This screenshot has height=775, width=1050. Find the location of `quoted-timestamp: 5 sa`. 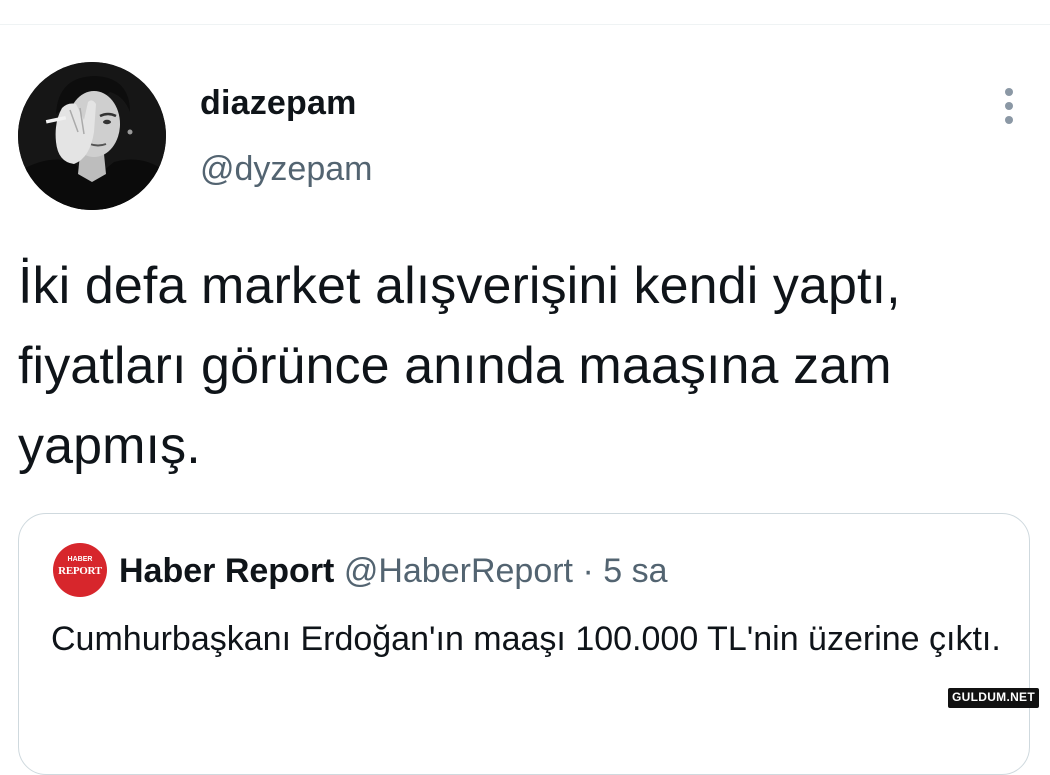

quoted-timestamp: 5 sa is located at coordinates (635, 571).